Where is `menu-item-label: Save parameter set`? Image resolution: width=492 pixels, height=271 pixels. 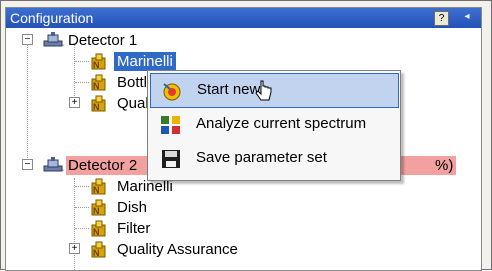 menu-item-label: Save parameter set is located at coordinates (261, 157).